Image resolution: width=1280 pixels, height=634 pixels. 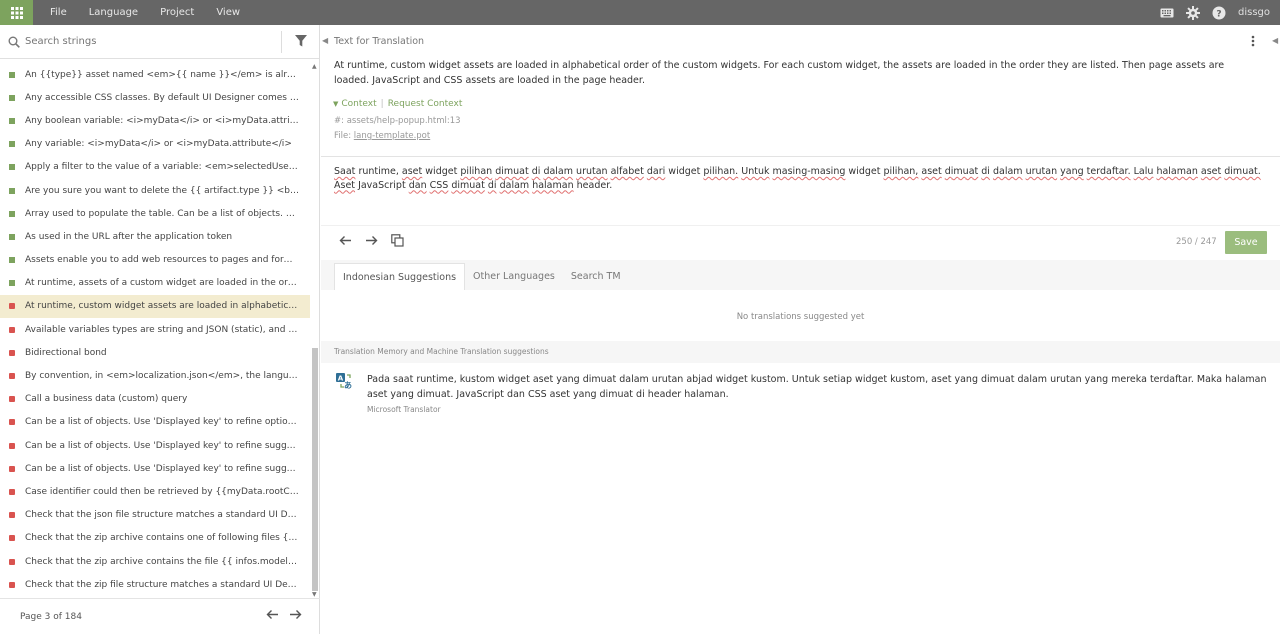 I want to click on list-item-text: Call a business data (custom) query, so click(x=106, y=399).